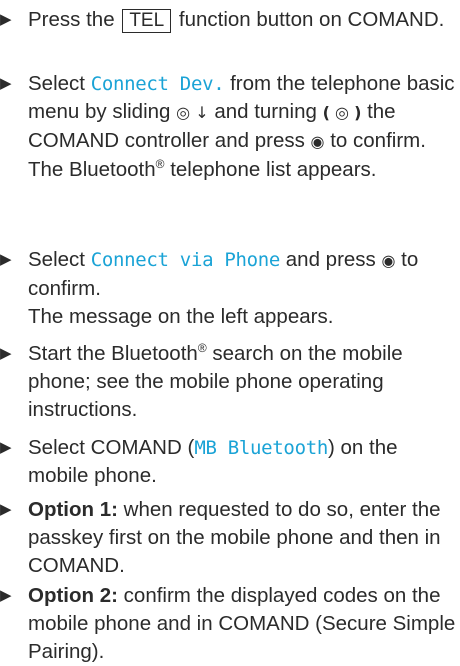  What do you see at coordinates (71, 19) in the screenshot?
I see `step-text: Press the` at bounding box center [71, 19].